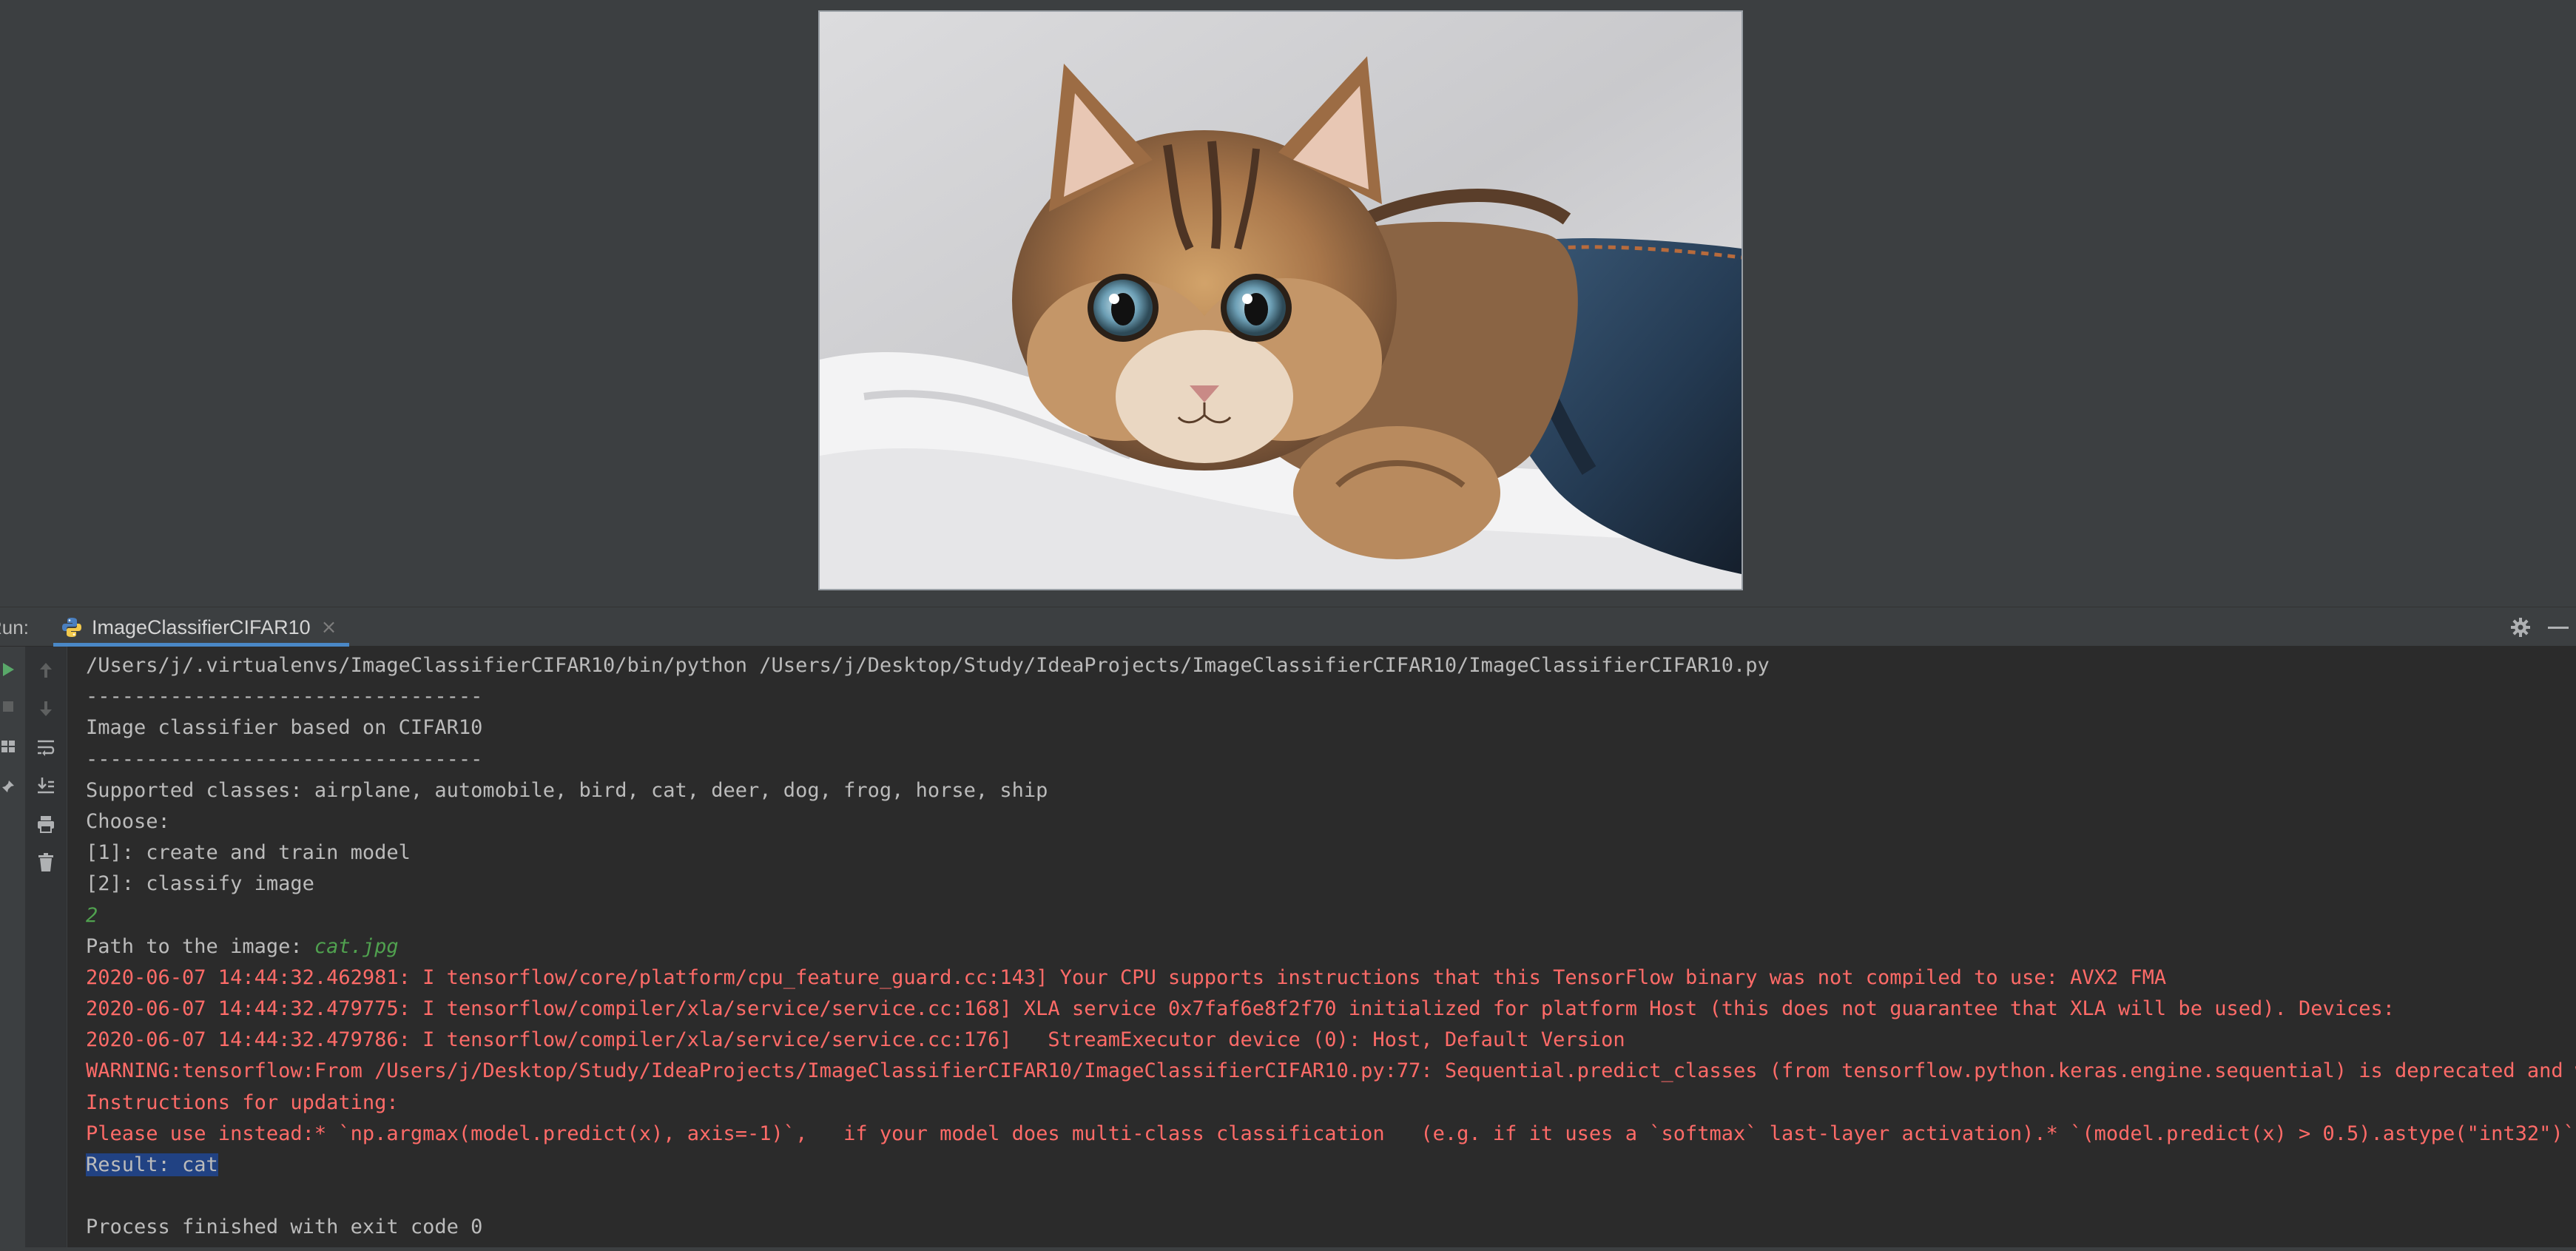 This screenshot has height=1251, width=2576. What do you see at coordinates (46, 670) in the screenshot?
I see `up-arrow-icon` at bounding box center [46, 670].